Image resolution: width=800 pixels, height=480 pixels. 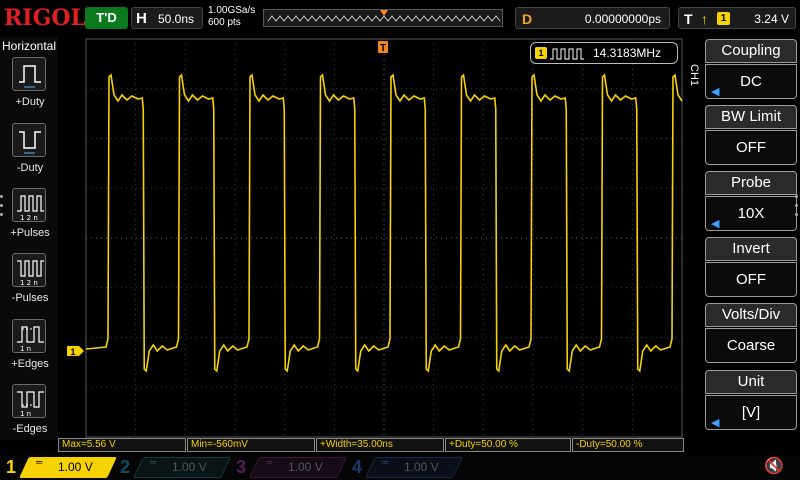 What do you see at coordinates (30, 429) in the screenshot?
I see `menu-item-label: -Edges` at bounding box center [30, 429].